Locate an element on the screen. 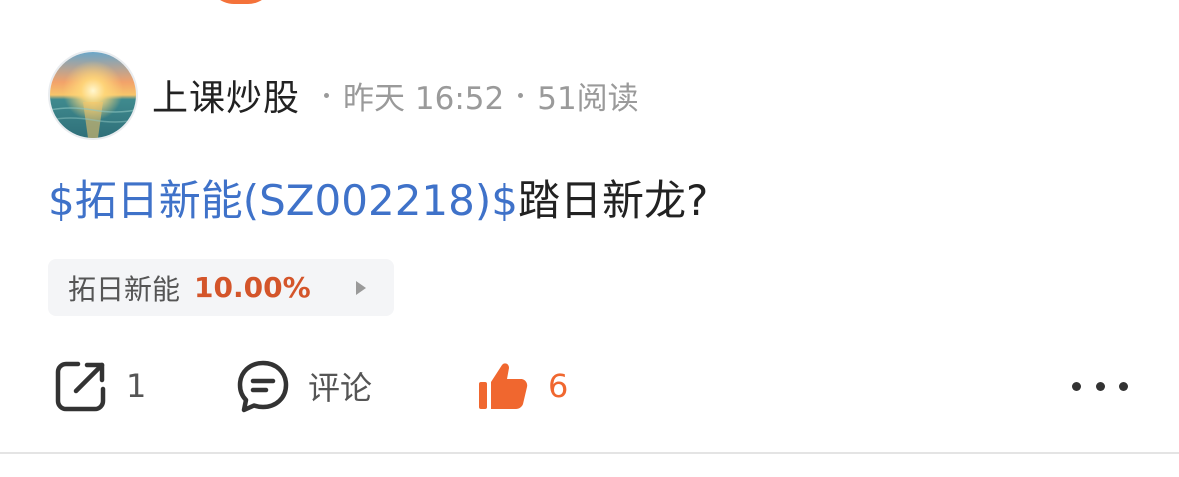 This screenshot has height=477, width=1179. share-count: 1 is located at coordinates (136, 386).